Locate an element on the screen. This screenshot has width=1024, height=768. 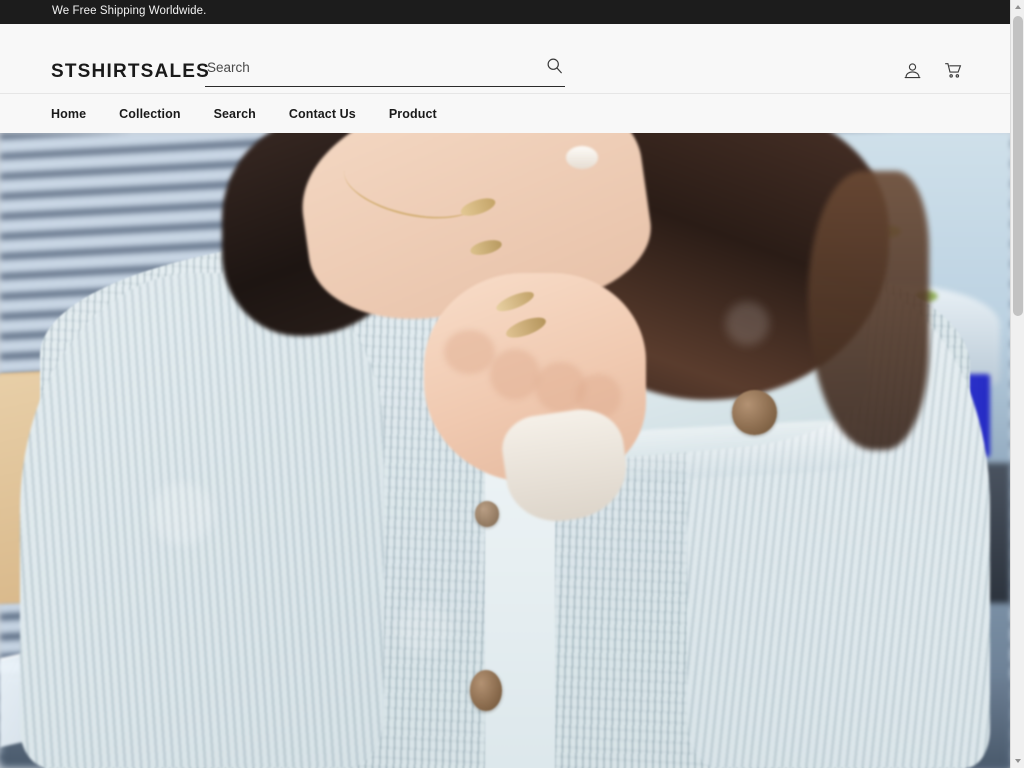
scrollbar-down-button is located at coordinates (1017, 761).